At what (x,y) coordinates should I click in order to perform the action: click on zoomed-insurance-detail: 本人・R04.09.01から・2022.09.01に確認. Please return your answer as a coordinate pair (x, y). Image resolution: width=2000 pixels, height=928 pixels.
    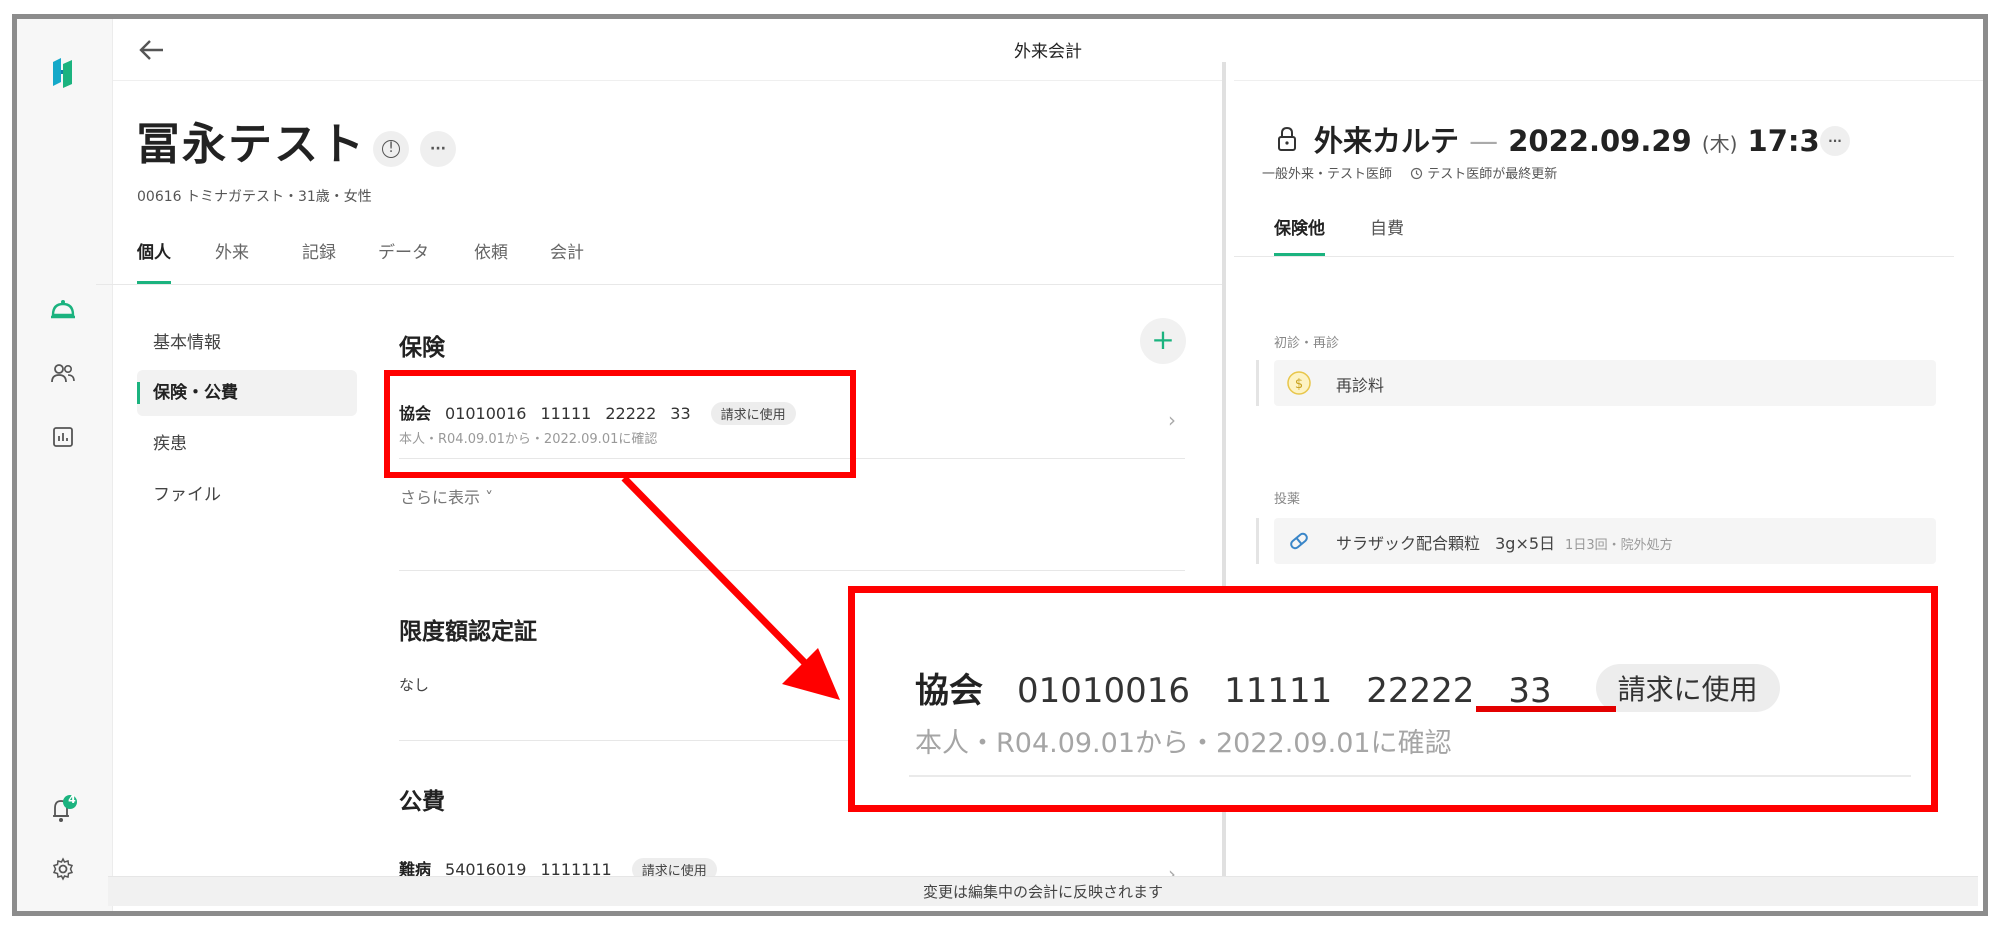
    Looking at the image, I should click on (1183, 743).